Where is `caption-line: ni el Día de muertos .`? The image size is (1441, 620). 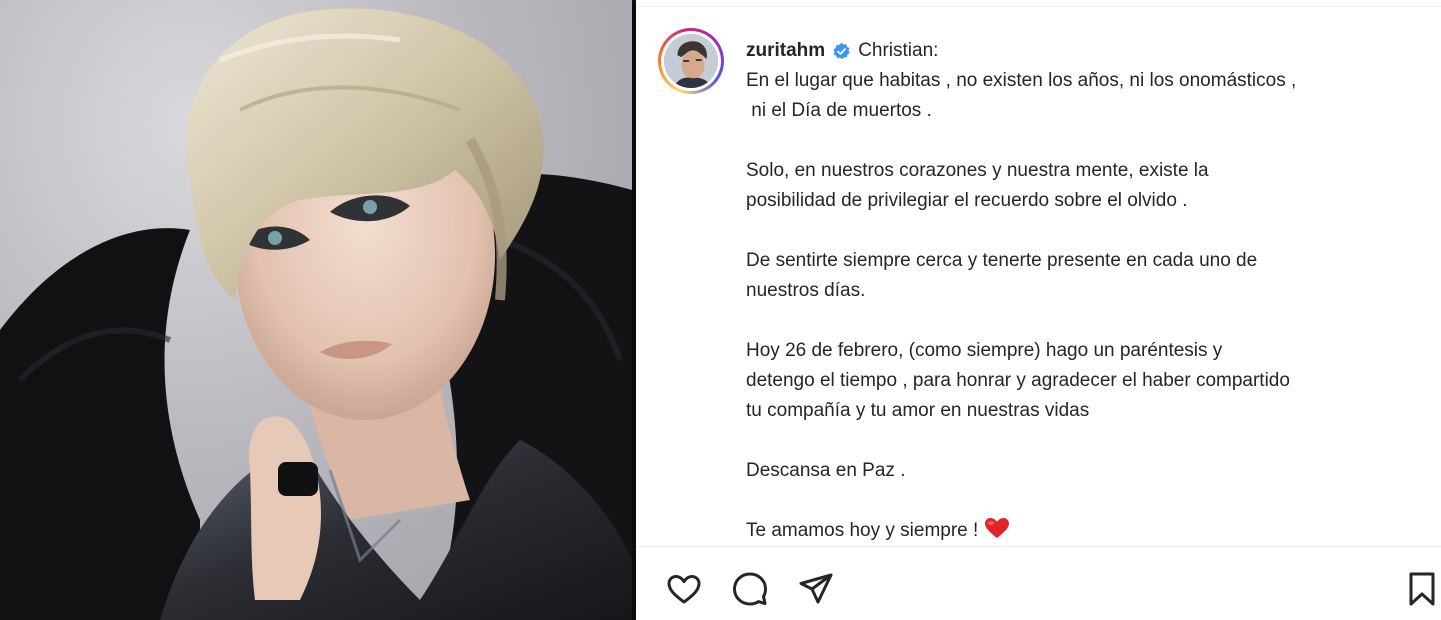
caption-line: ni el Día de muertos . is located at coordinates (839, 110).